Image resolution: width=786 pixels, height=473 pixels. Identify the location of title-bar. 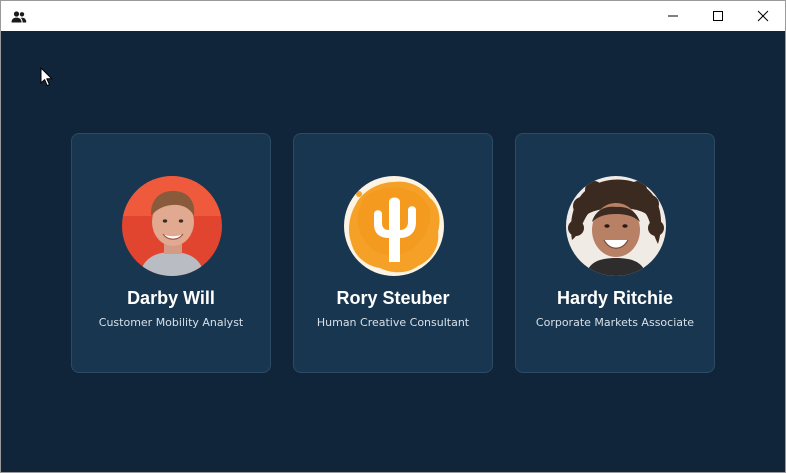
(393, 16).